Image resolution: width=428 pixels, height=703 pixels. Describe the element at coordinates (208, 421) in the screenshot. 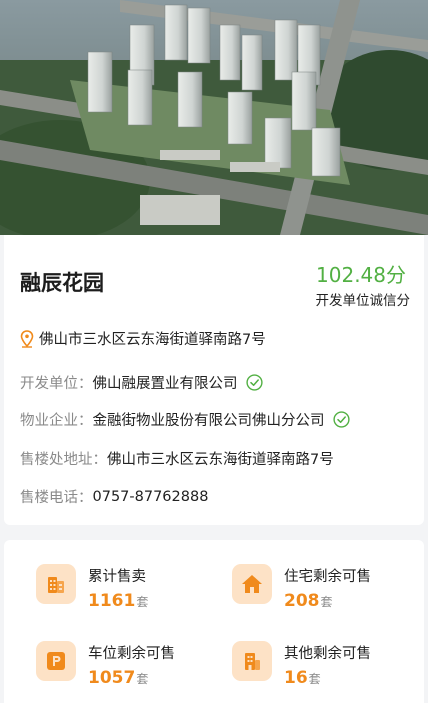

I see `property-management-value: 金融街物业股份有限公司佛山分公司` at that location.